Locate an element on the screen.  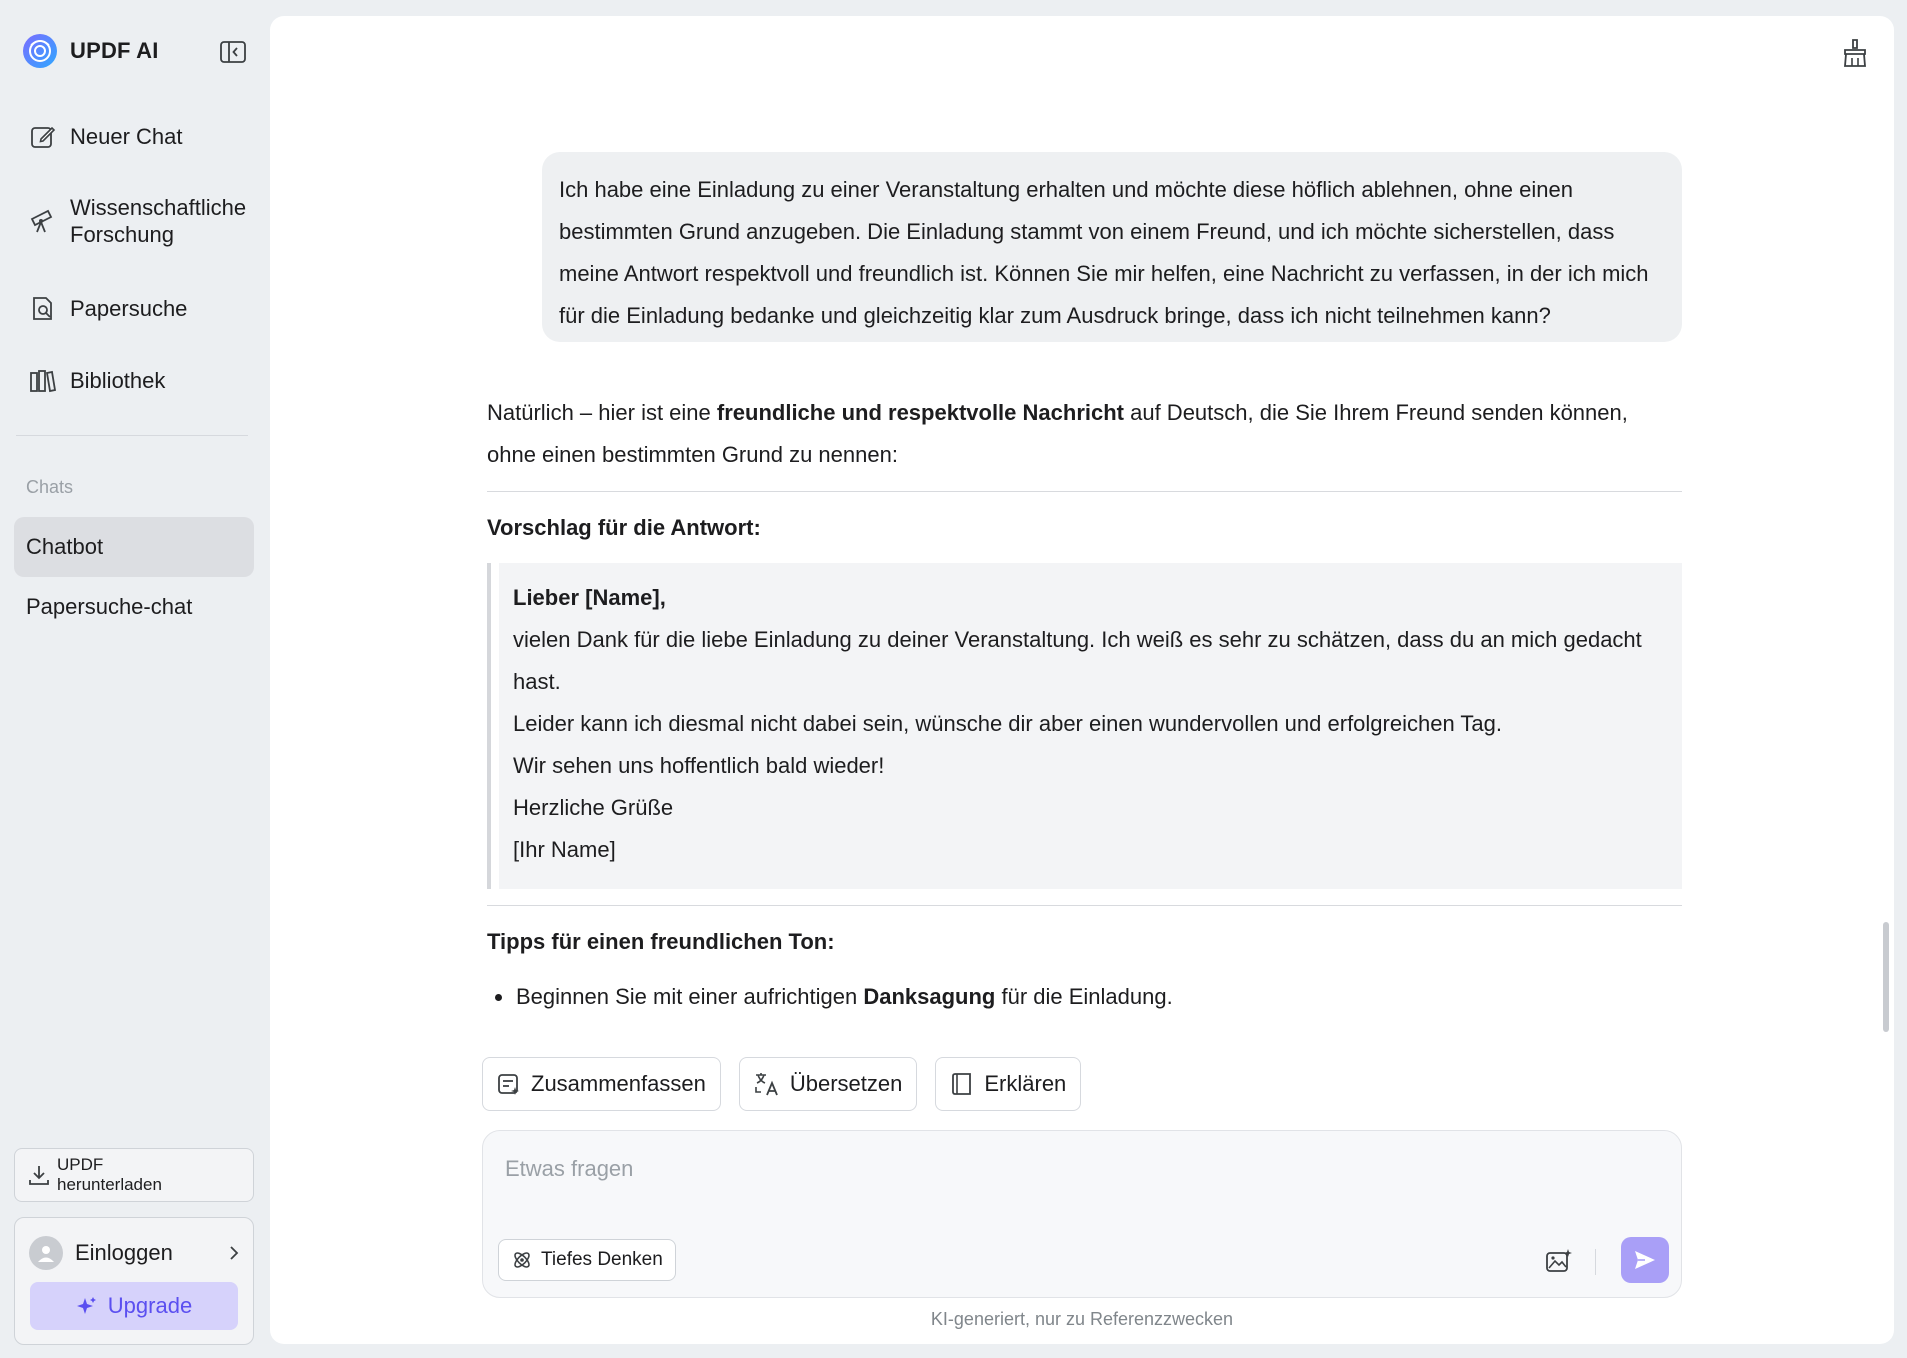
proposal-heading: Vorschlag für die Antwort: is located at coordinates (624, 527).